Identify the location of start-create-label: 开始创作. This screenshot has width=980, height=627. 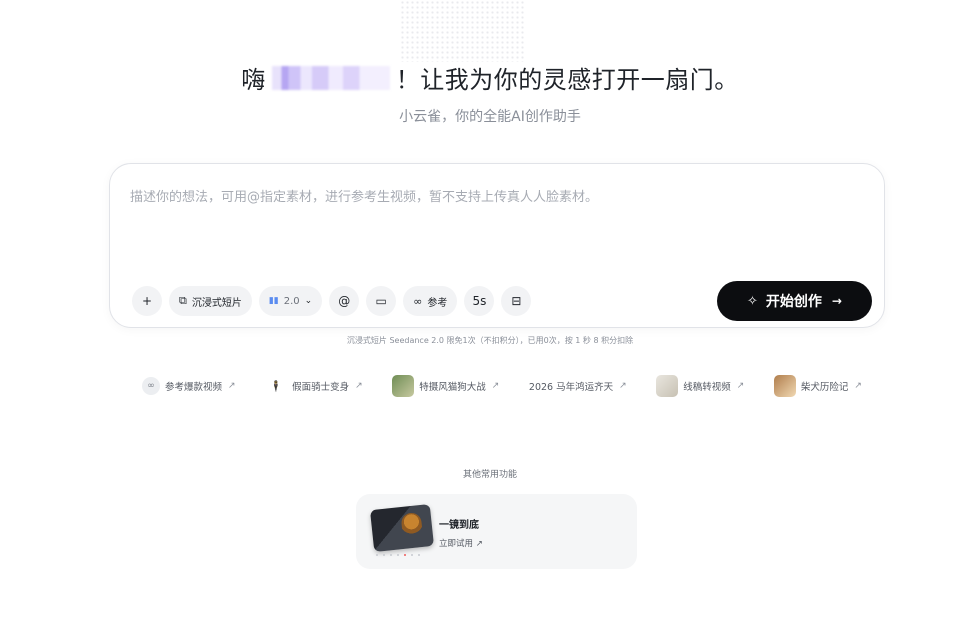
(793, 302).